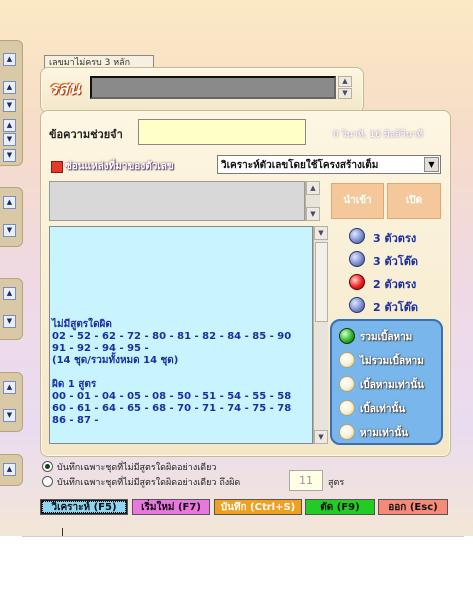 This screenshot has width=473, height=594. What do you see at coordinates (82, 324) in the screenshot?
I see `result-line: ไม่มีสูตรใดผิด` at bounding box center [82, 324].